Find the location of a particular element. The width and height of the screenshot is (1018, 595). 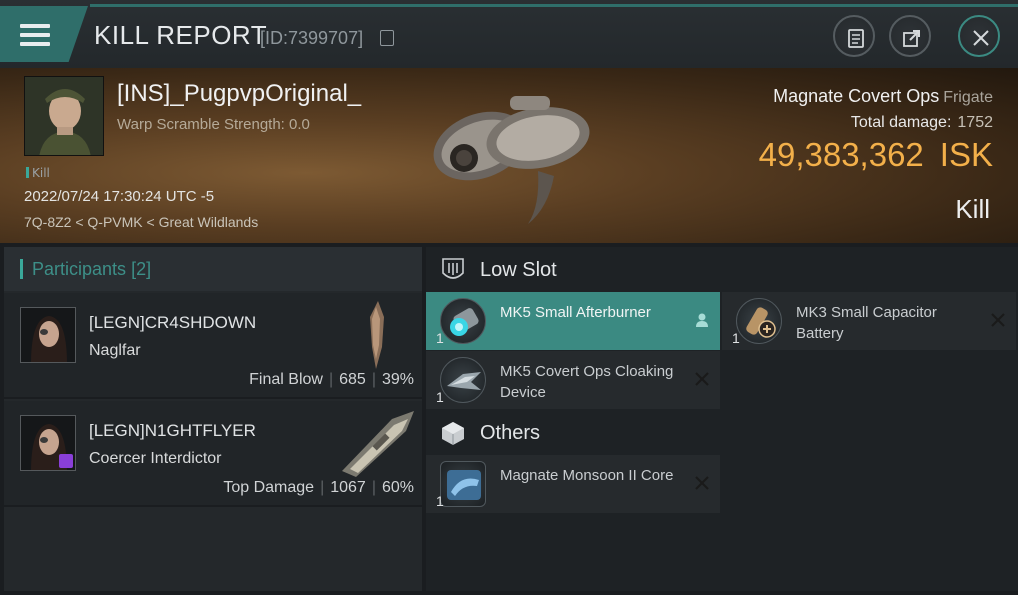

ship-class-label: Frigate is located at coordinates (968, 97).